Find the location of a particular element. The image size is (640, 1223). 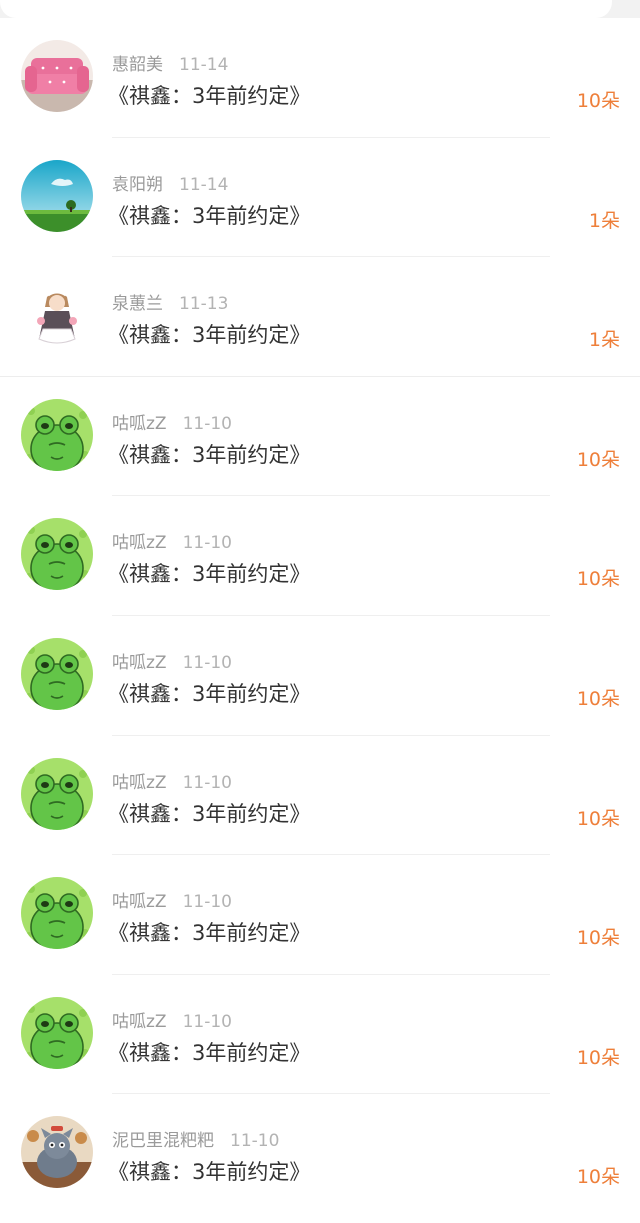

pink-sofa-avatar-icon is located at coordinates (57, 76).